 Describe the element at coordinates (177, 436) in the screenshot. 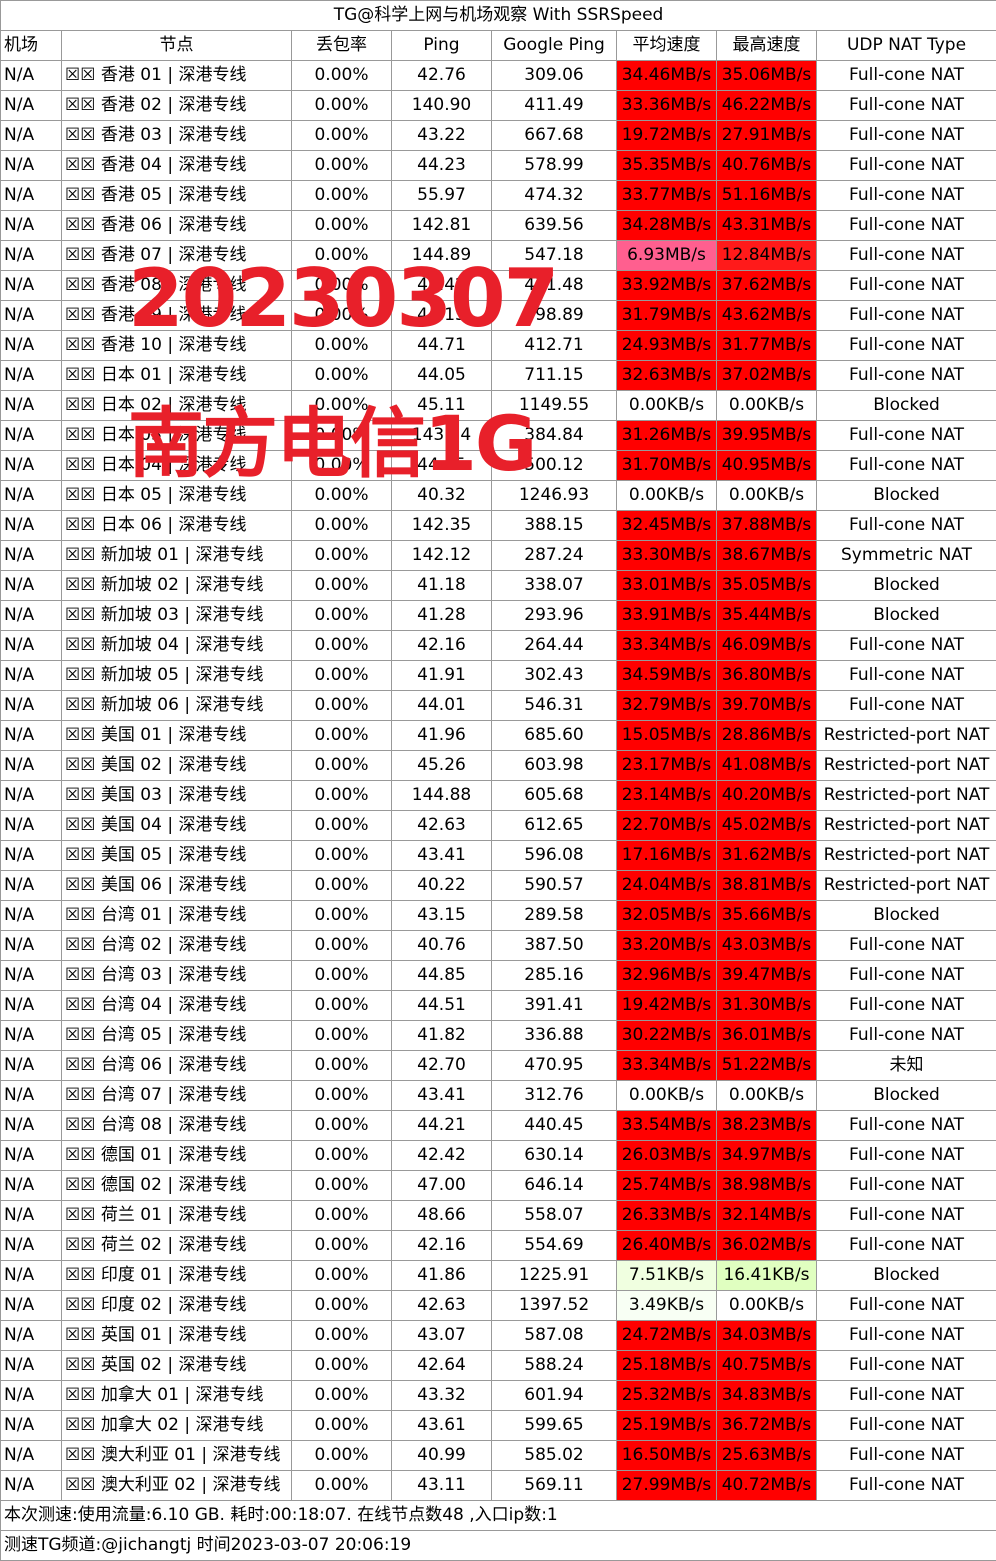

I see `cell-node: ☒☒ 日本 03 | 深港专线` at that location.